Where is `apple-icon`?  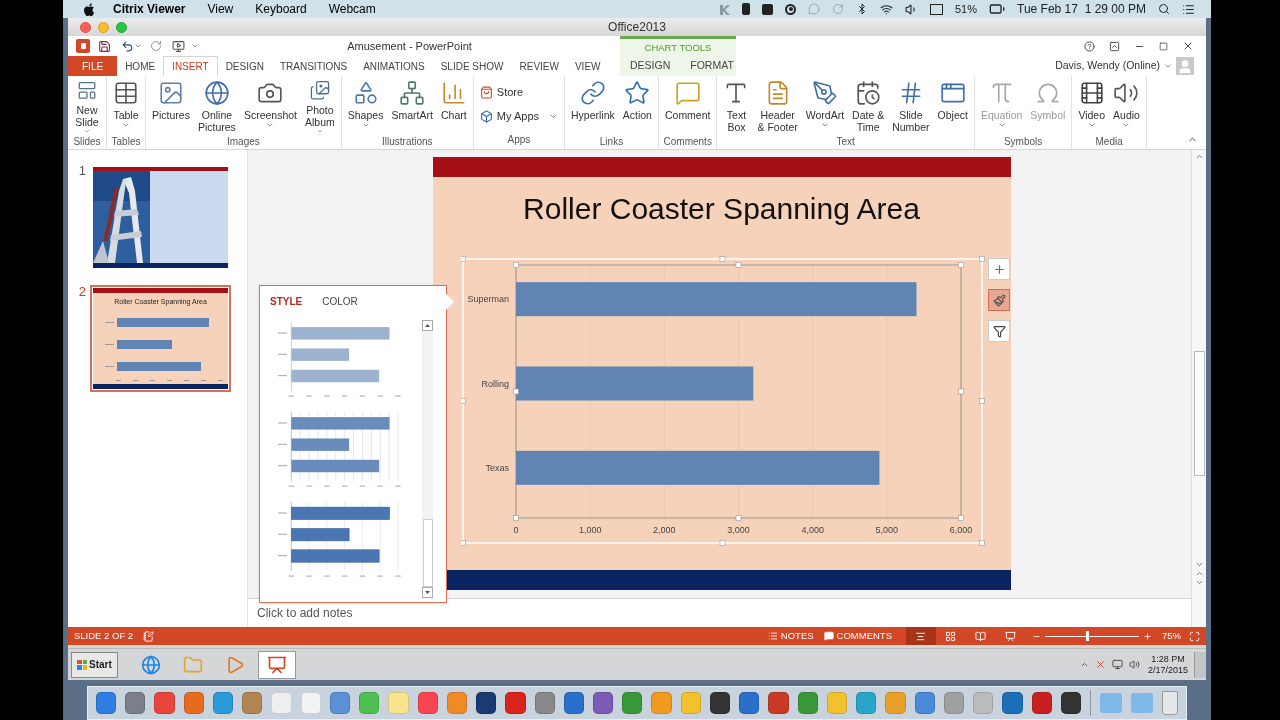 apple-icon is located at coordinates (89, 9).